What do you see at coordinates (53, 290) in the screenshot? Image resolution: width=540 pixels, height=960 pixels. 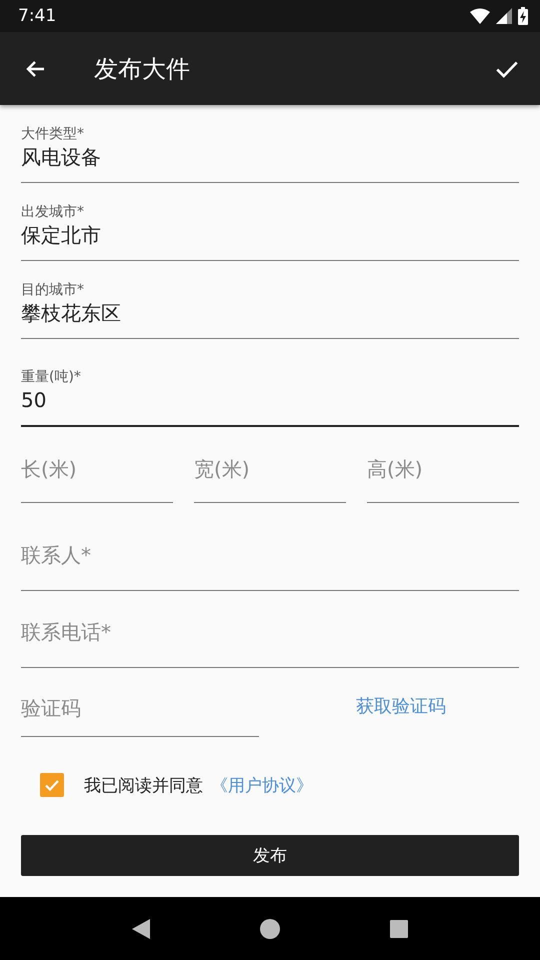 I see `field-label: 目的城市*` at bounding box center [53, 290].